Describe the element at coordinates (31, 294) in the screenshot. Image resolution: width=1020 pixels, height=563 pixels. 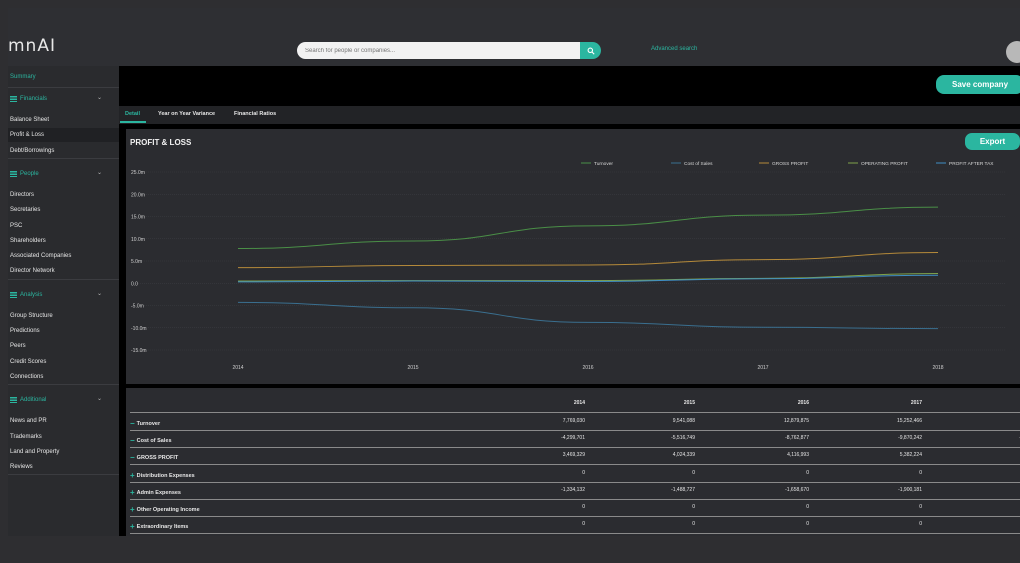
I see `sidebar-section-label: Analysis` at that location.